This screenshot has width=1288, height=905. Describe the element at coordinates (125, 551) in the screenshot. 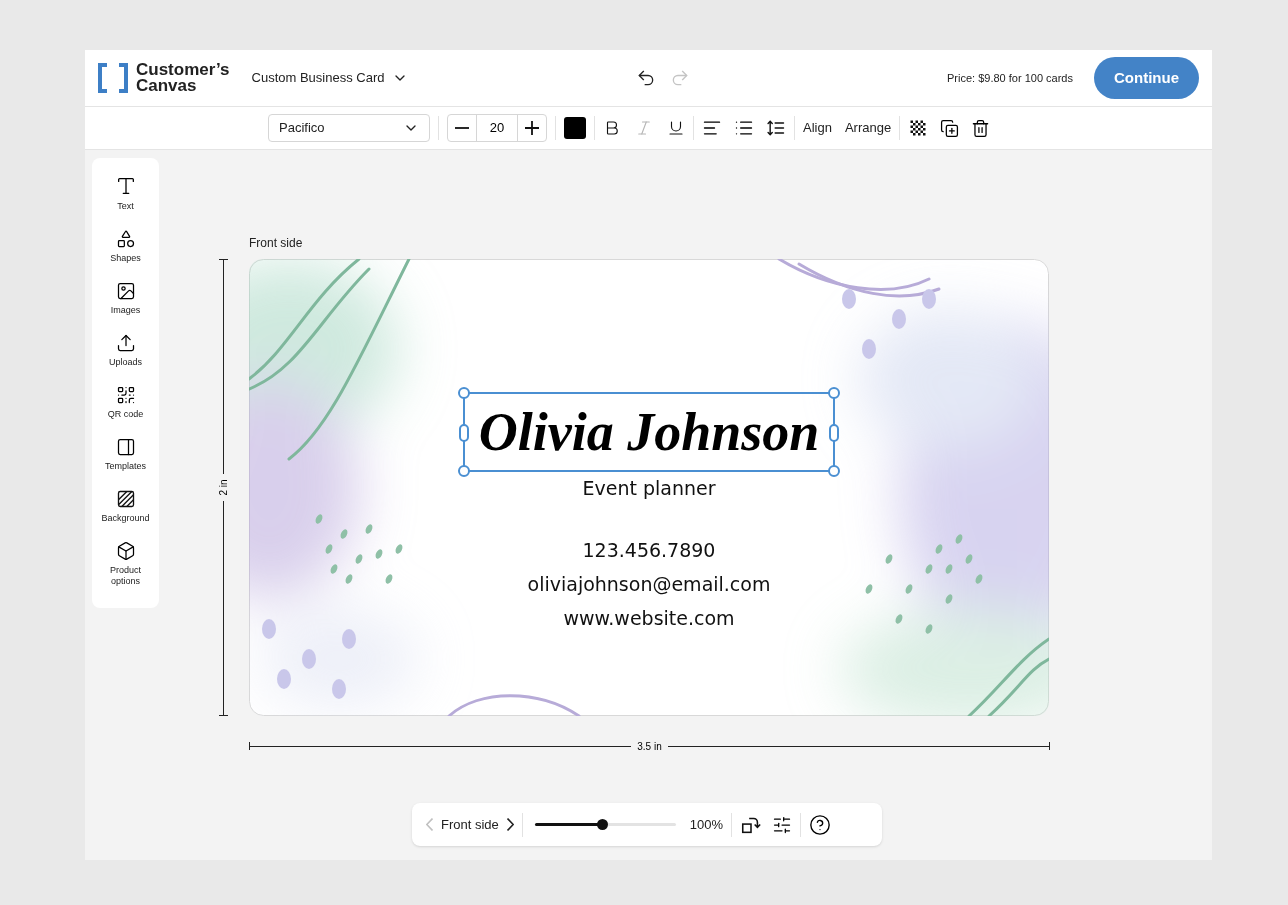

I see `cube-icon` at that location.